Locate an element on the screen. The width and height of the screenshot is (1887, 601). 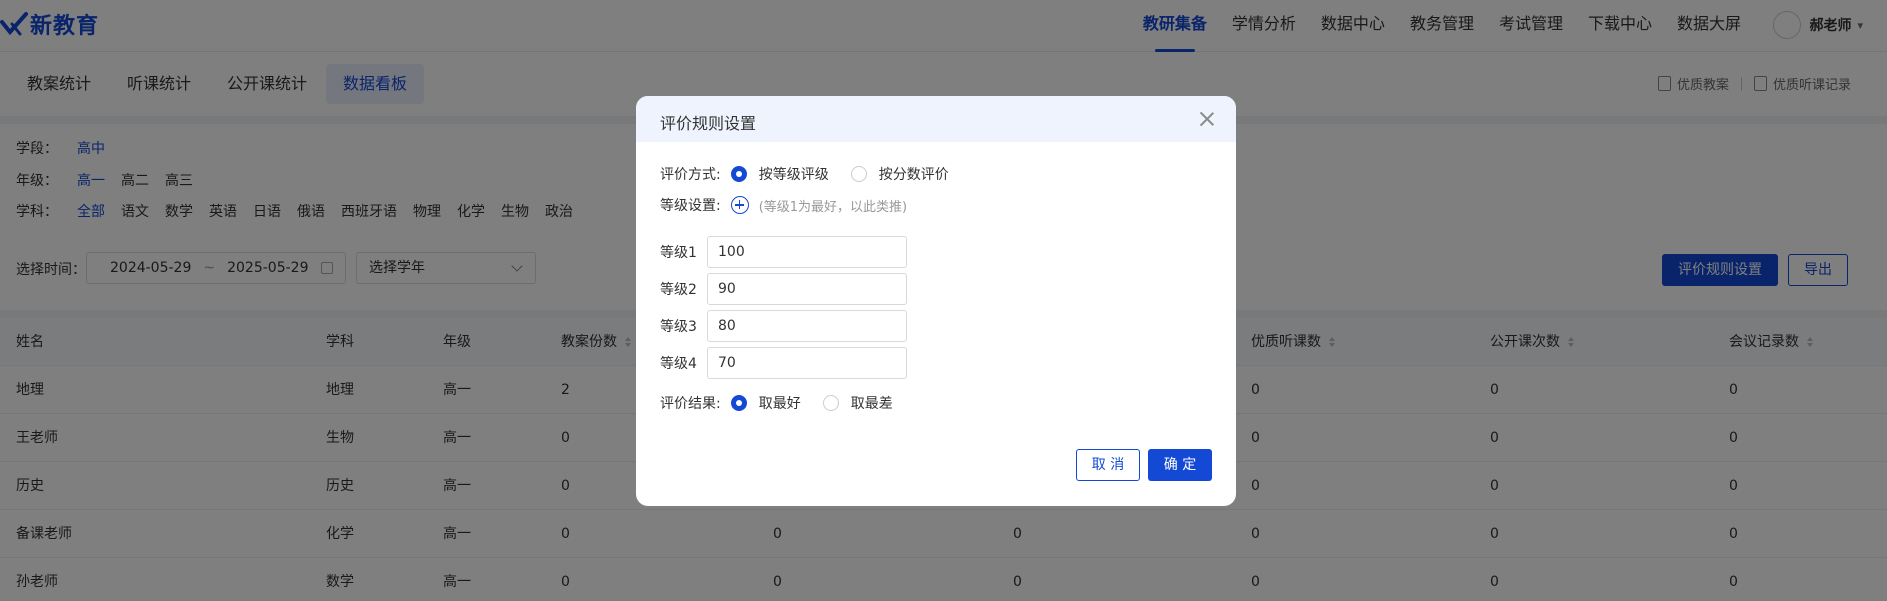
level-row: 等级3 is located at coordinates (783, 326).